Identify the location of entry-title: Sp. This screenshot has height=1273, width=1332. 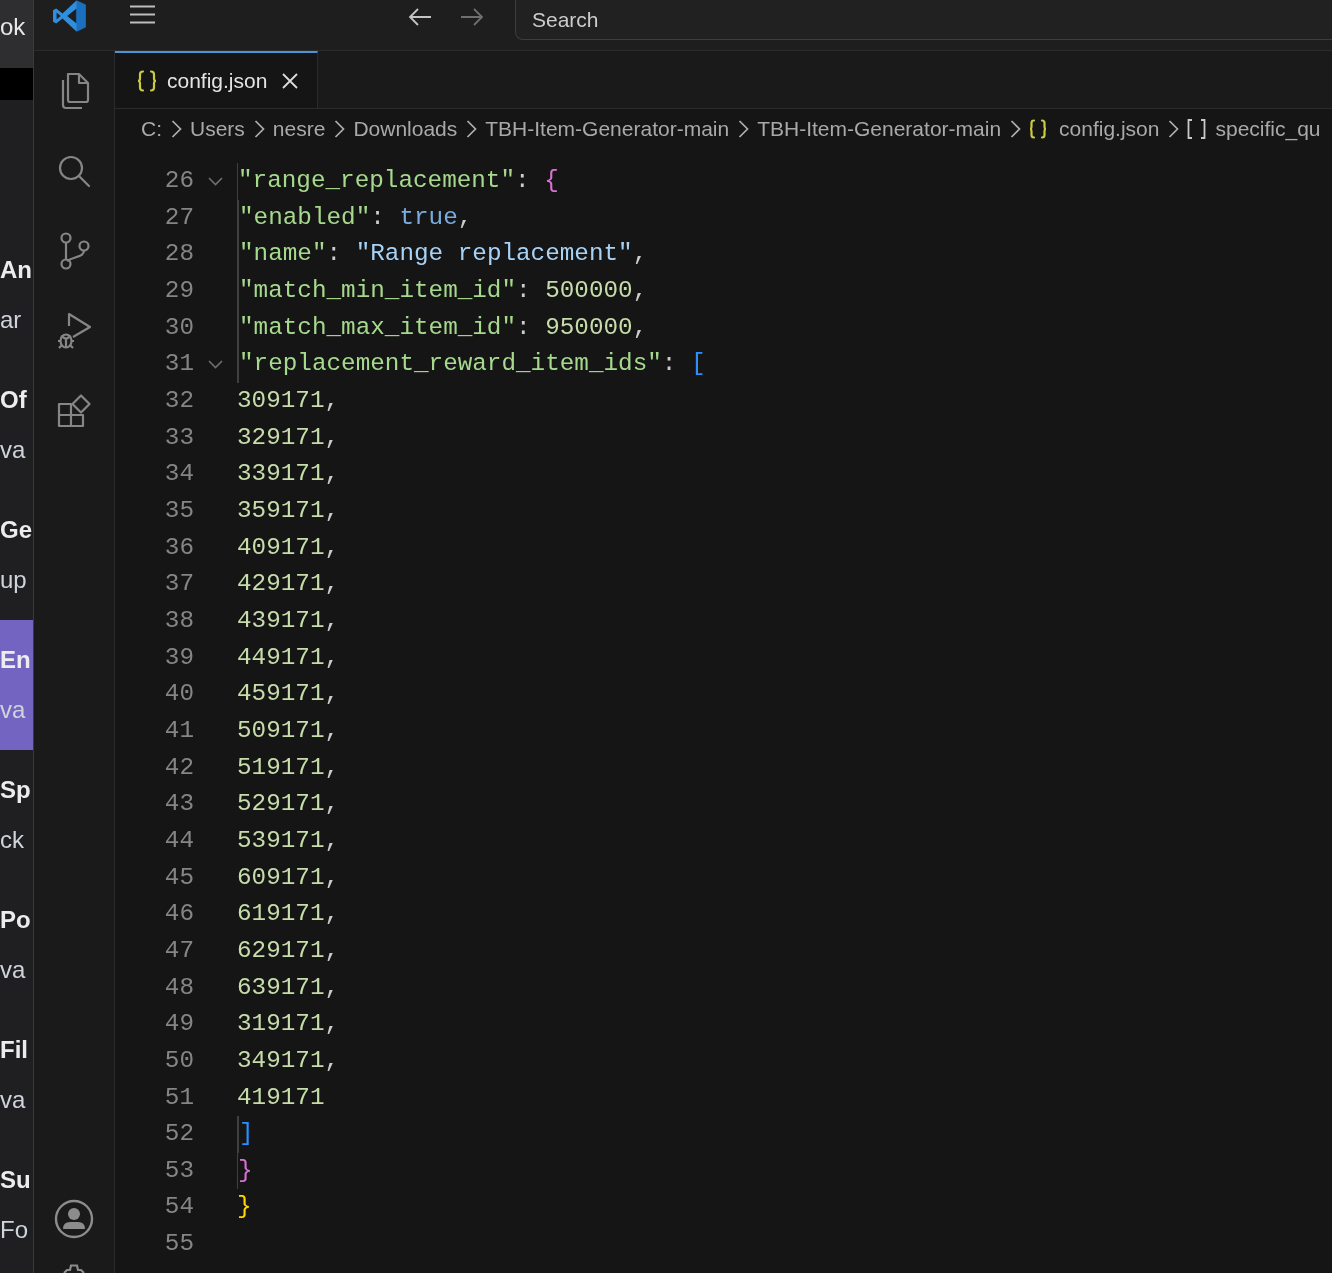
(16, 790).